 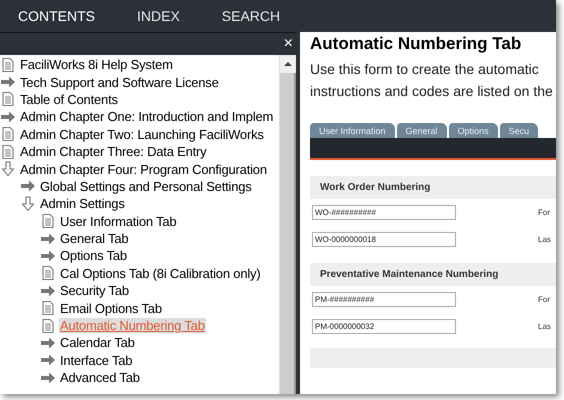 I want to click on input-field: PM-0000000032, so click(x=384, y=326).